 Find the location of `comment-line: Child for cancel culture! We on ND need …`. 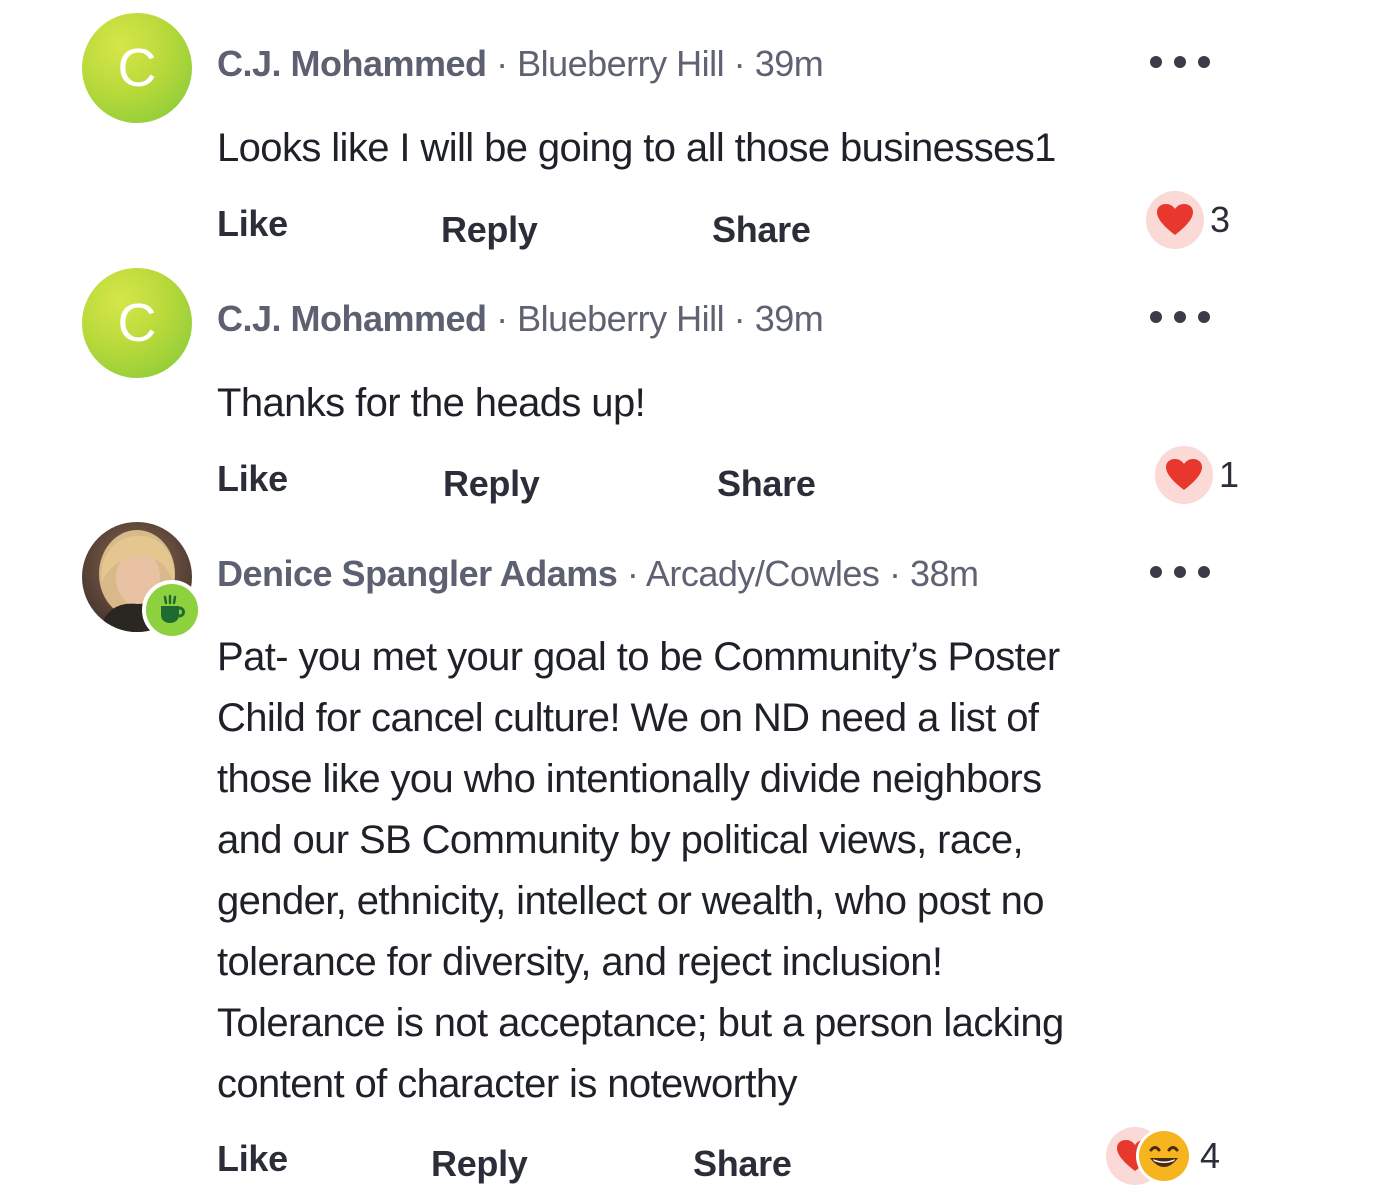

comment-line: Child for cancel culture! We on ND need … is located at coordinates (628, 718).